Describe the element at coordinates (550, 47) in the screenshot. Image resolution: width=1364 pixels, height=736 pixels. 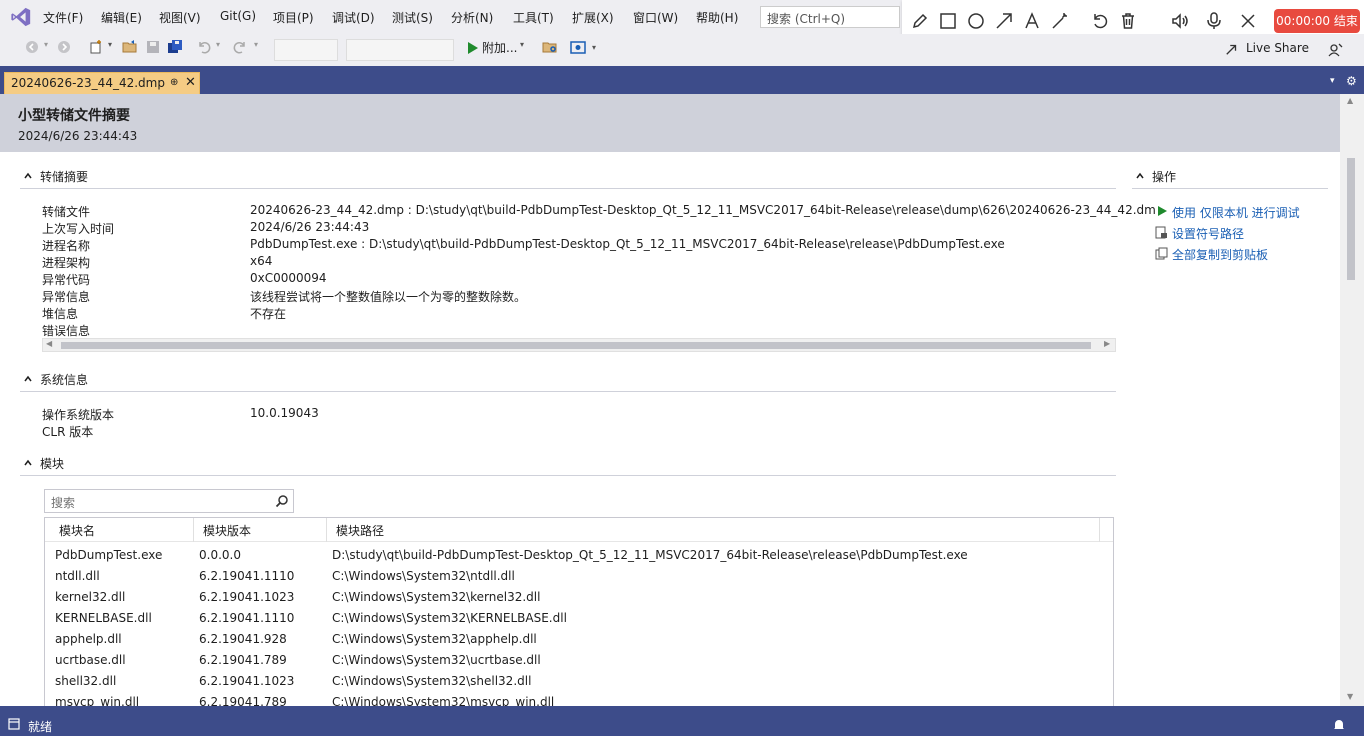
I see `folder-search-icon` at that location.